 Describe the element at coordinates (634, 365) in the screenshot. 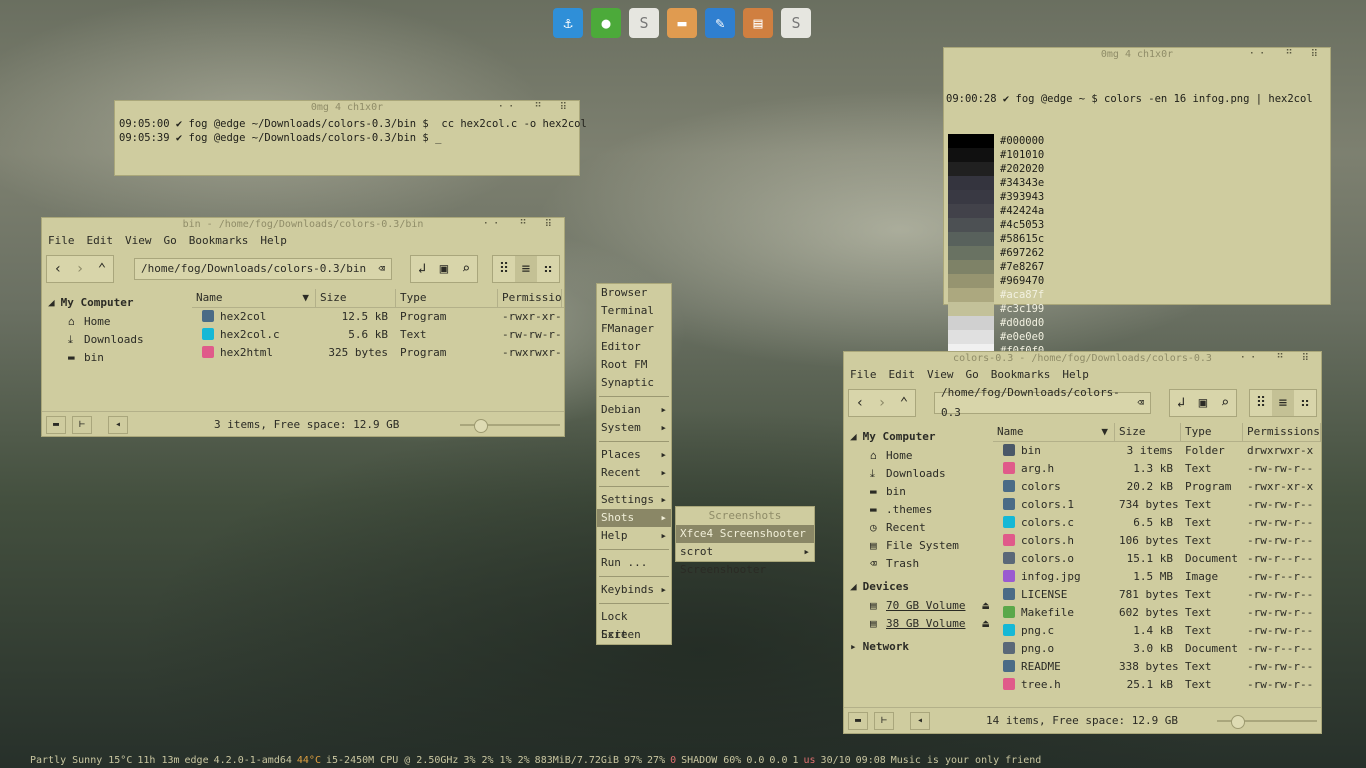

I see `menu-item-root-fm: Root FM` at that location.